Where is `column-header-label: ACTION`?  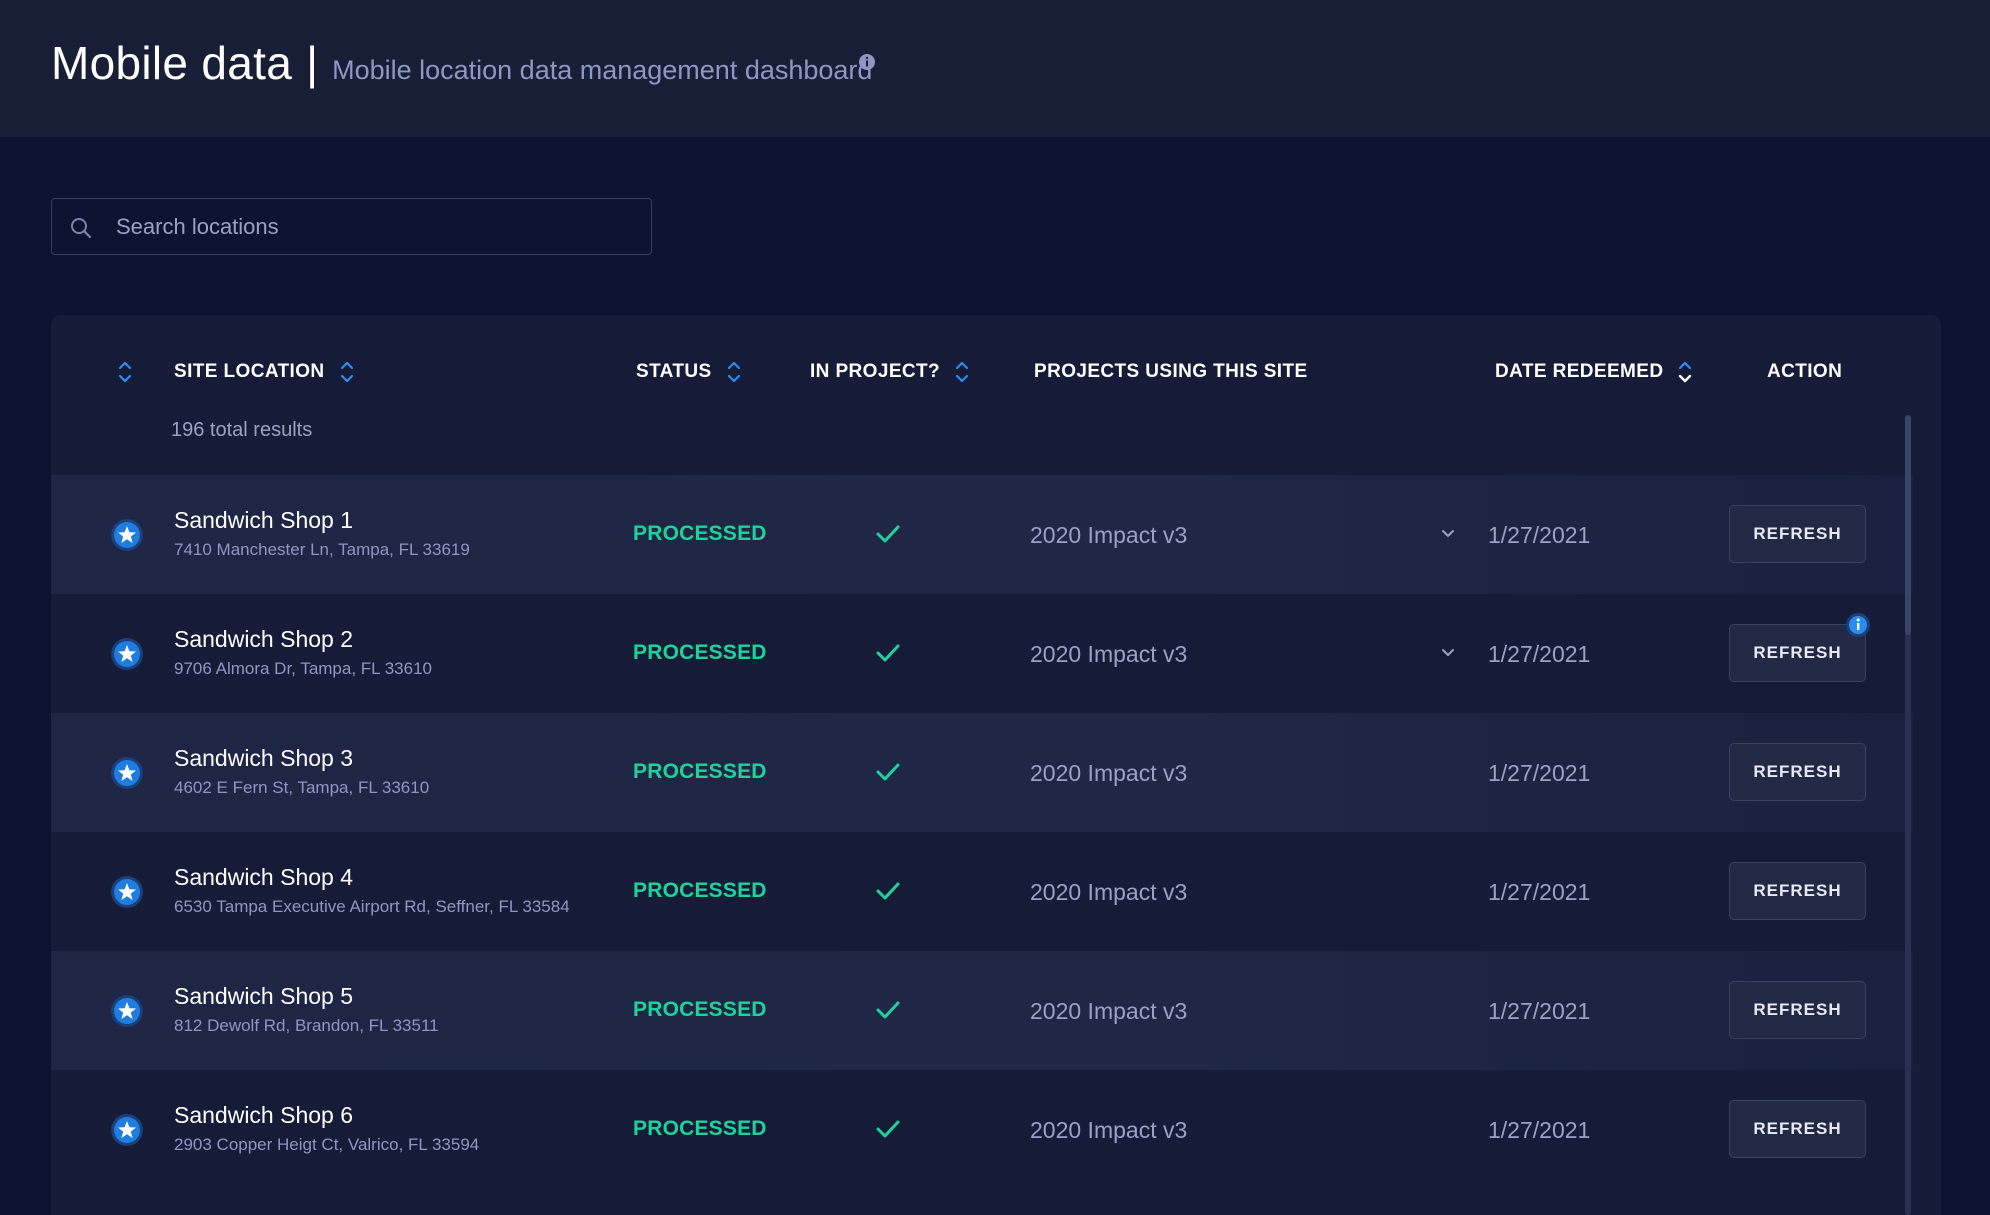
column-header-label: ACTION is located at coordinates (1805, 371).